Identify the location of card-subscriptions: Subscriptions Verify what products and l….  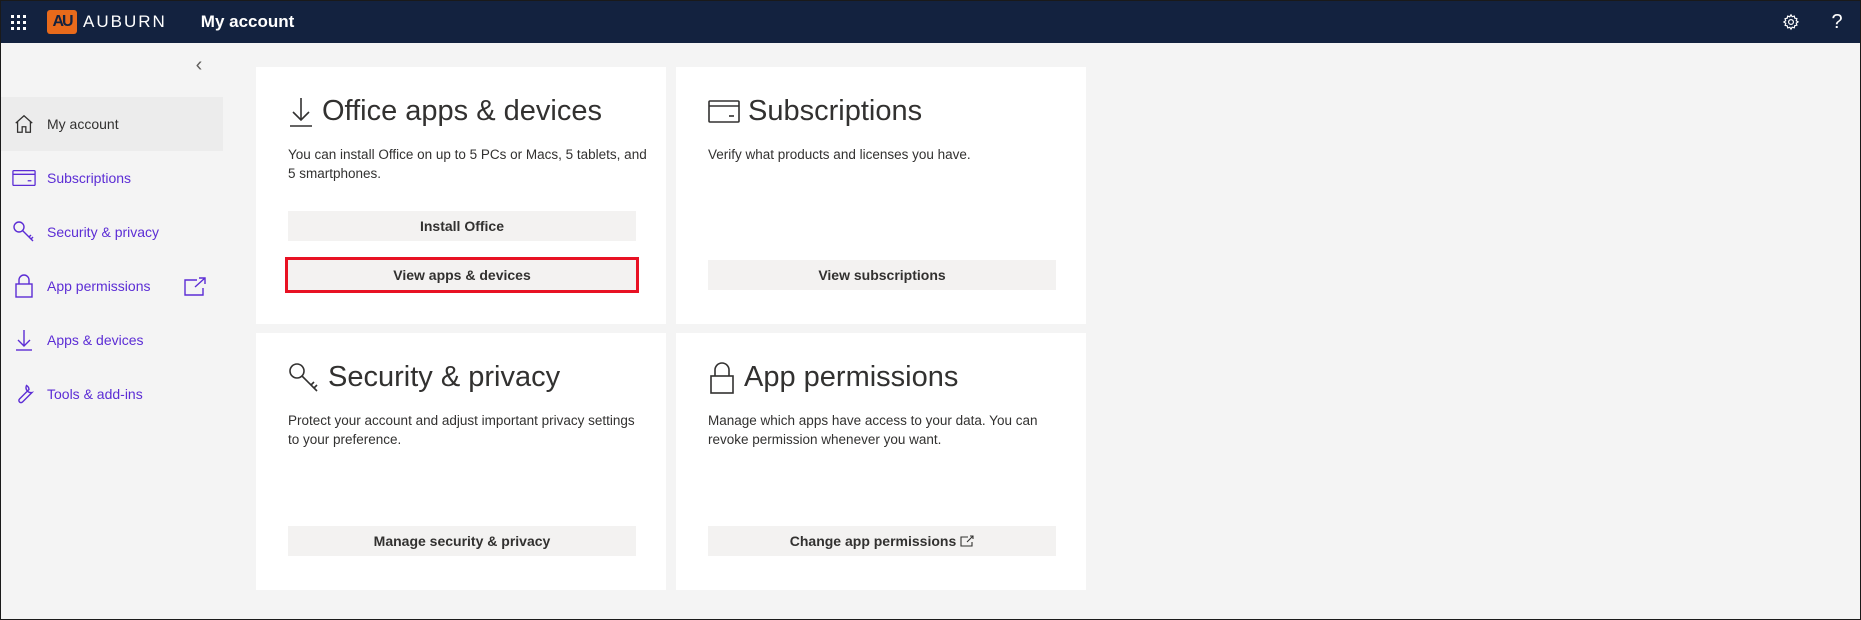
(881, 195).